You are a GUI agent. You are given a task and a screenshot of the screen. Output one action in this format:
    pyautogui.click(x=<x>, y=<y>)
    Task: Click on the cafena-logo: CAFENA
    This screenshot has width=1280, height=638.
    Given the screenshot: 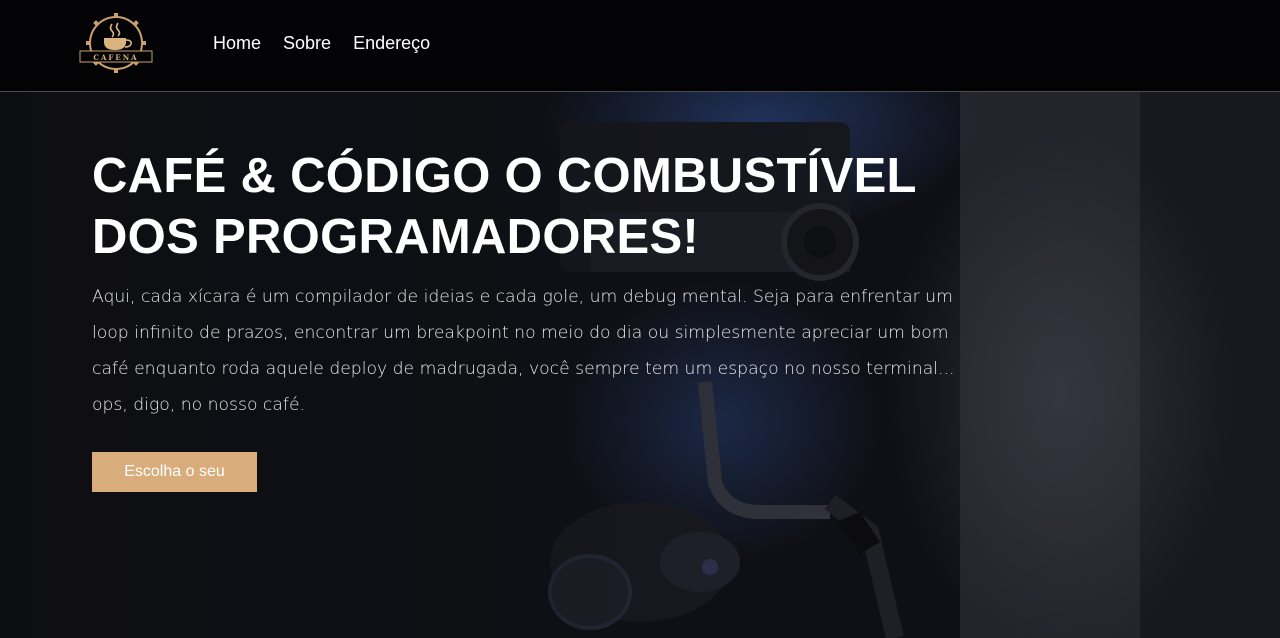 What is the action you would take?
    pyautogui.click(x=116, y=43)
    